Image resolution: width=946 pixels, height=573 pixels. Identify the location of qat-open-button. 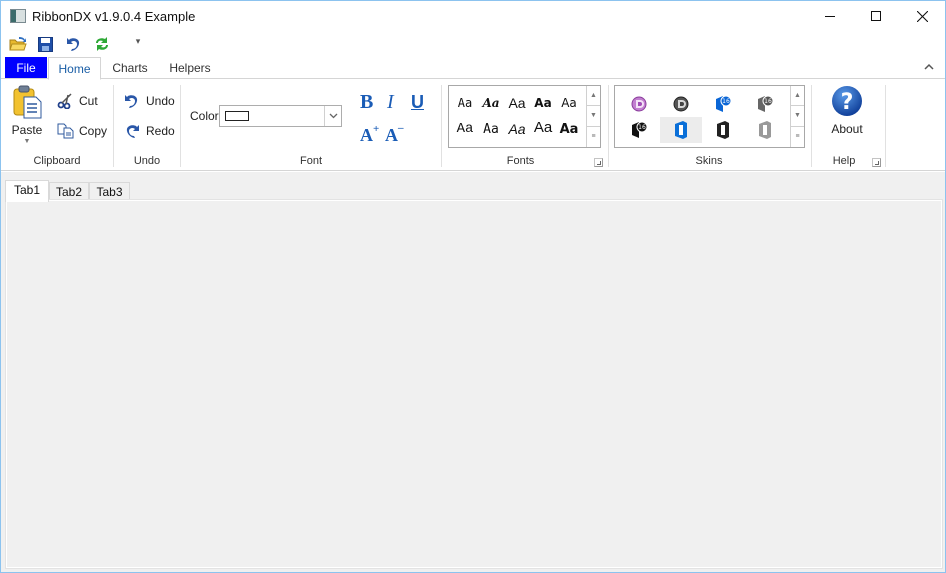
(18, 44).